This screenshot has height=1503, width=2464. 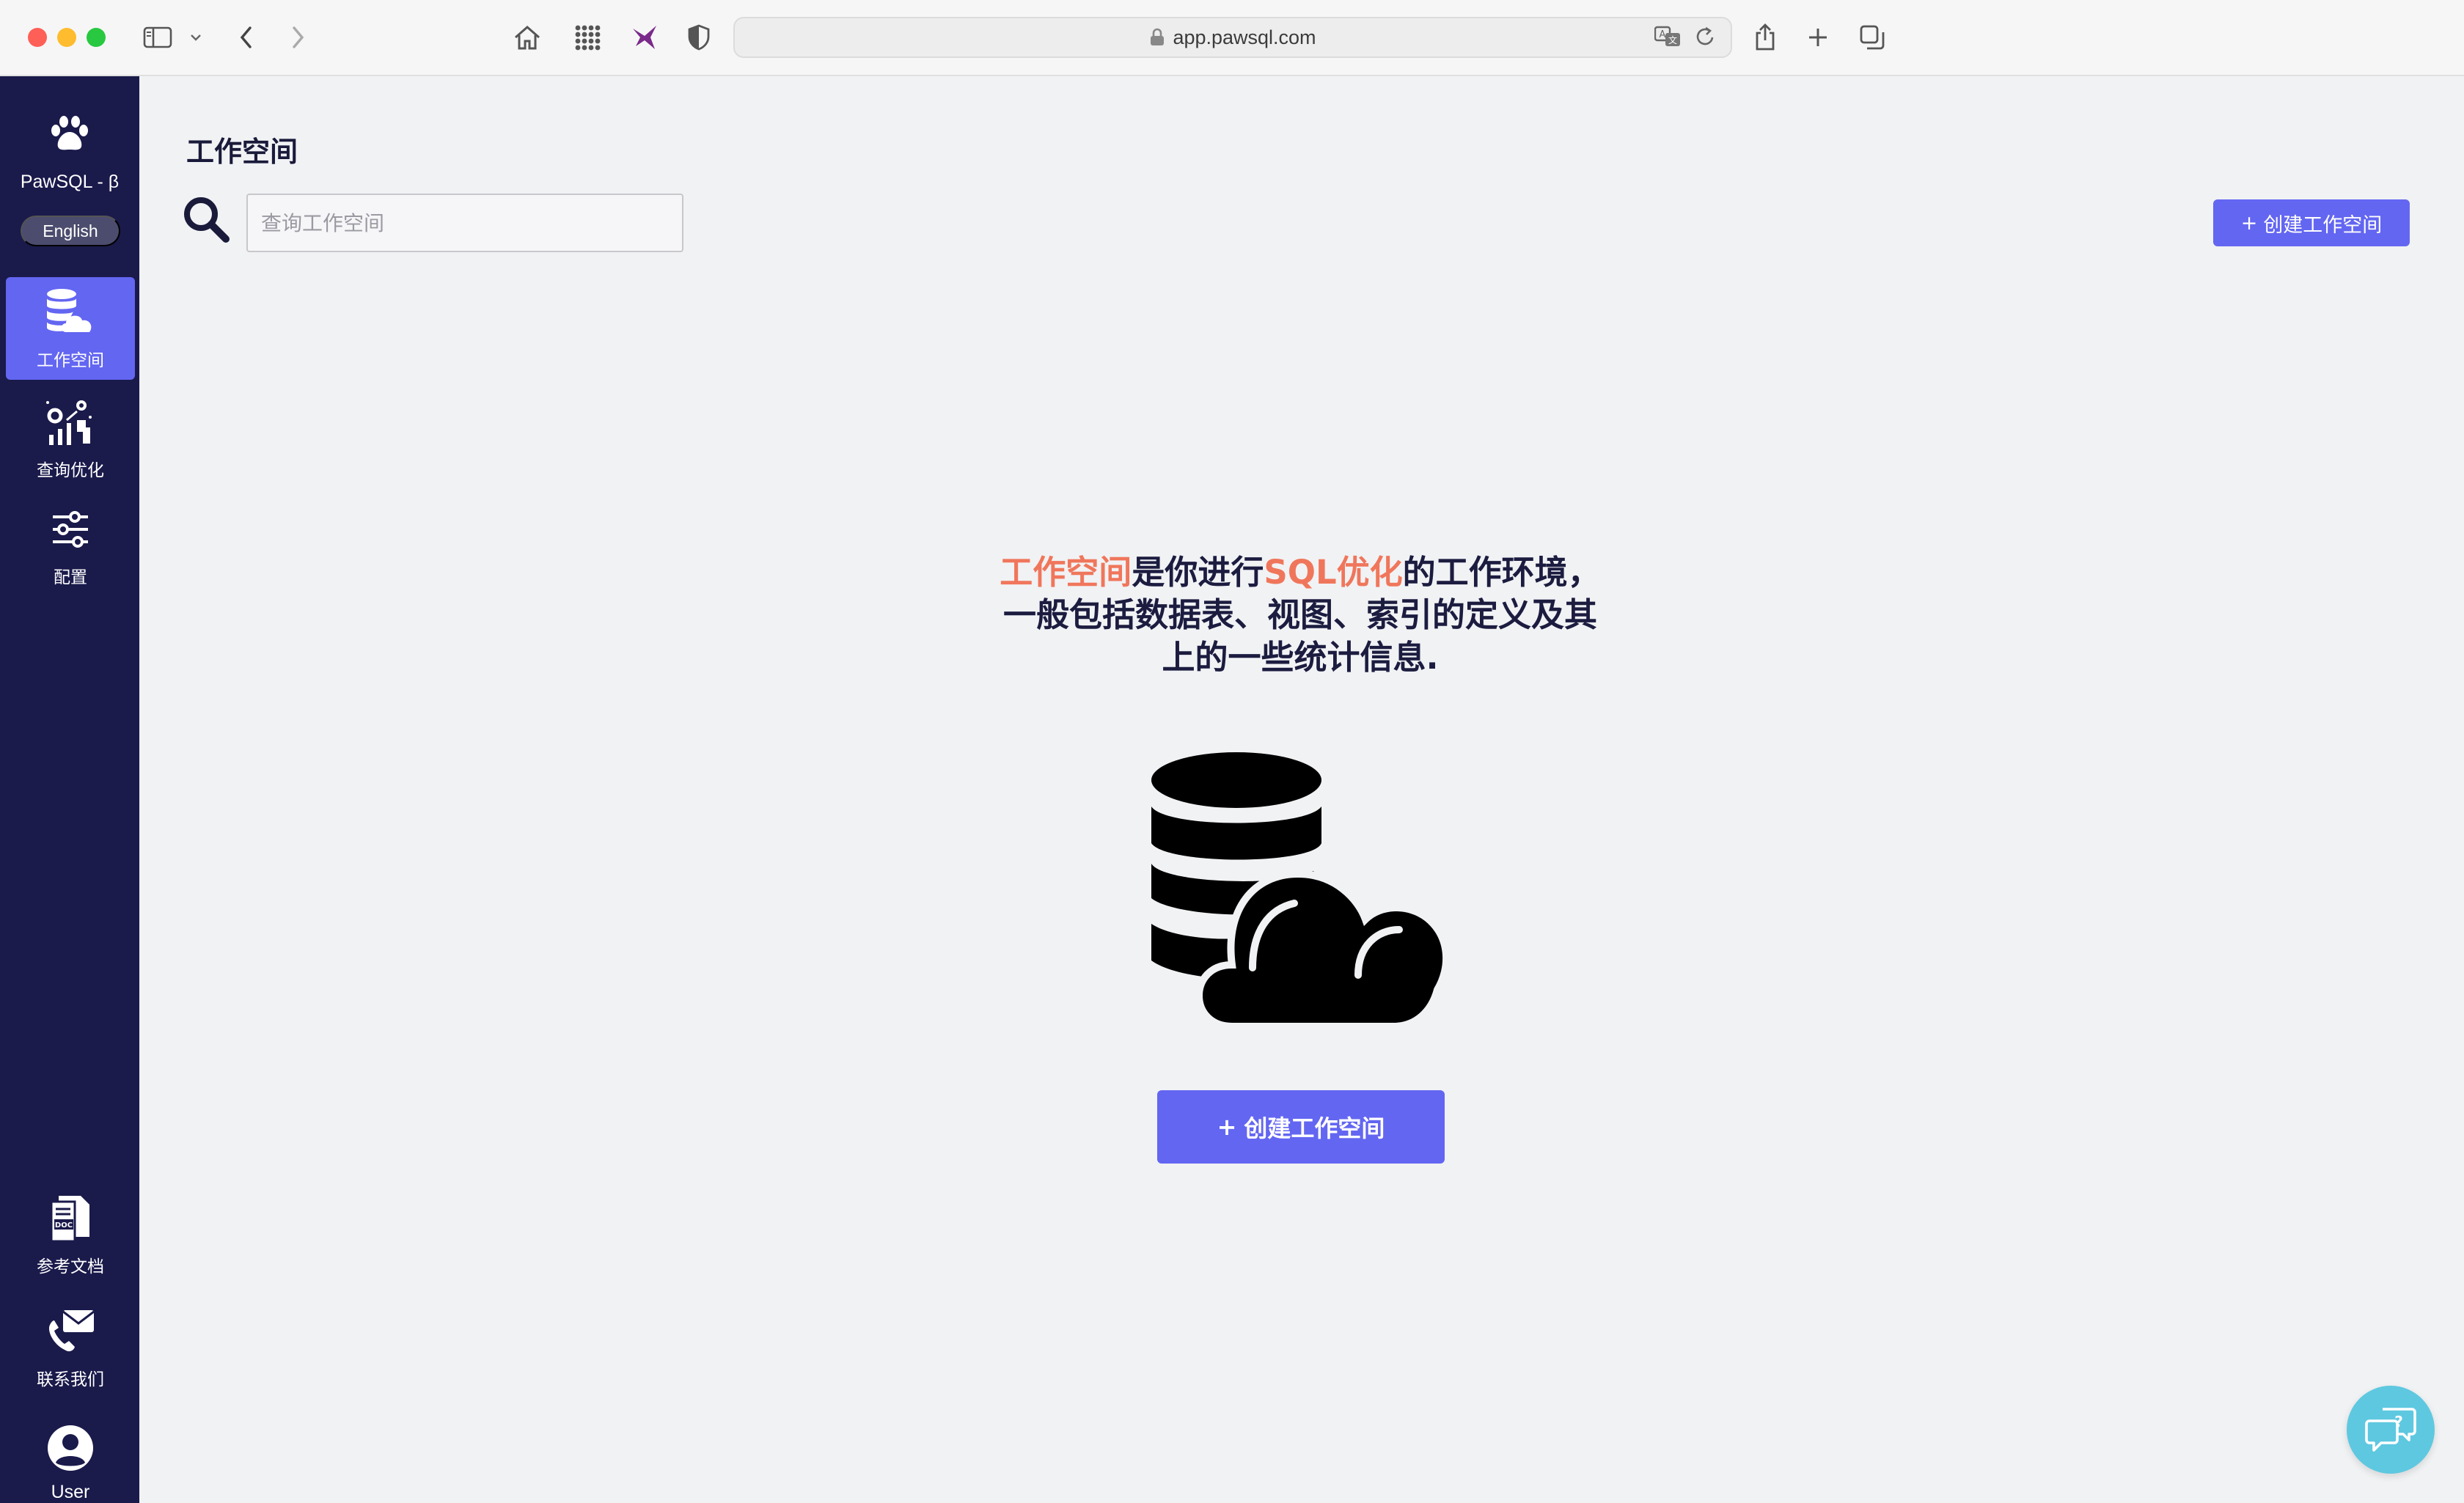 I want to click on sidebar-toggle-icon, so click(x=158, y=37).